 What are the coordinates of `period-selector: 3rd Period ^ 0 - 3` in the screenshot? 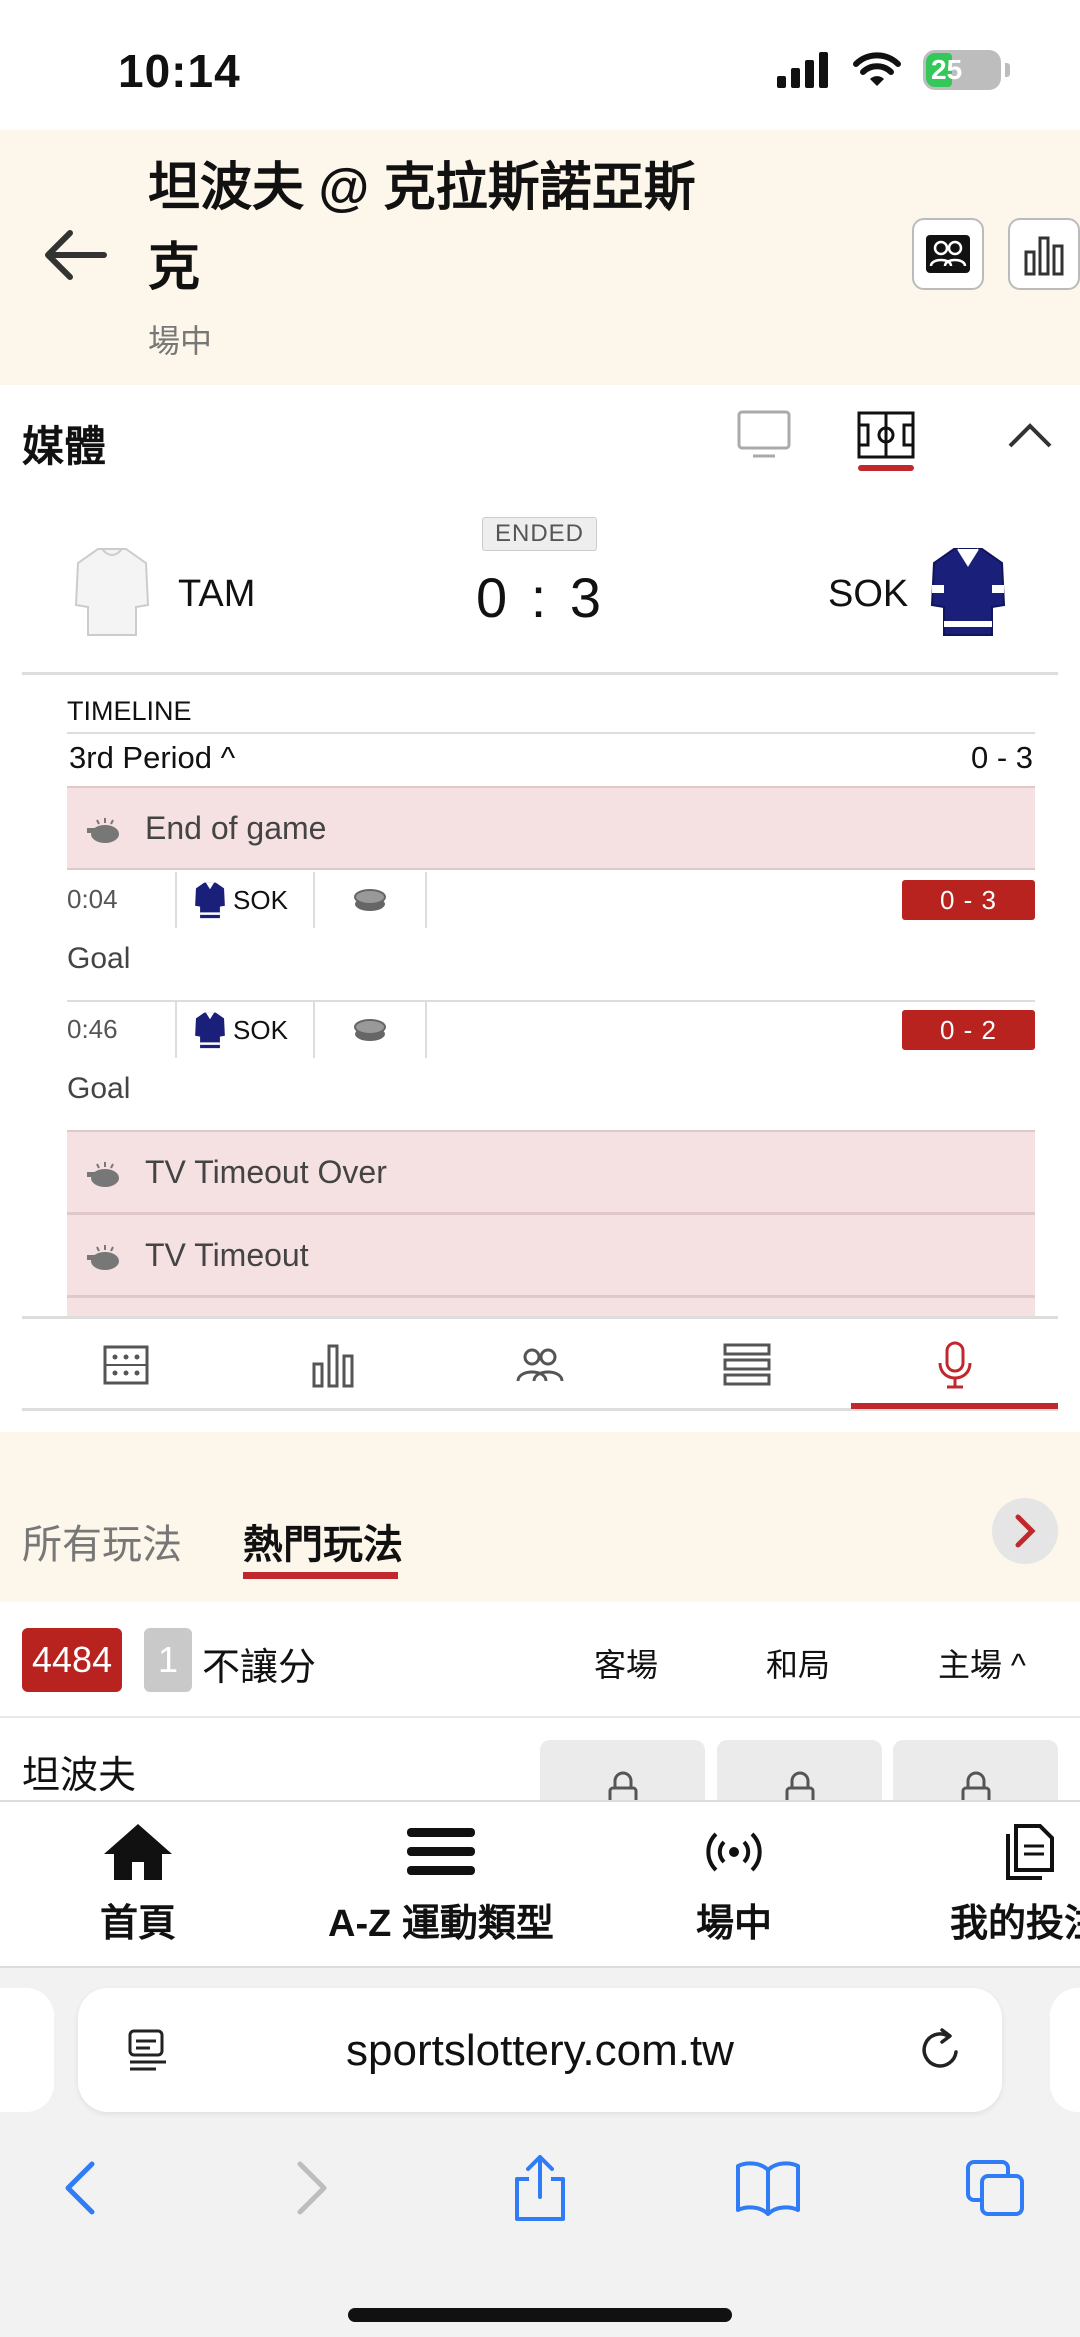 It's located at (551, 755).